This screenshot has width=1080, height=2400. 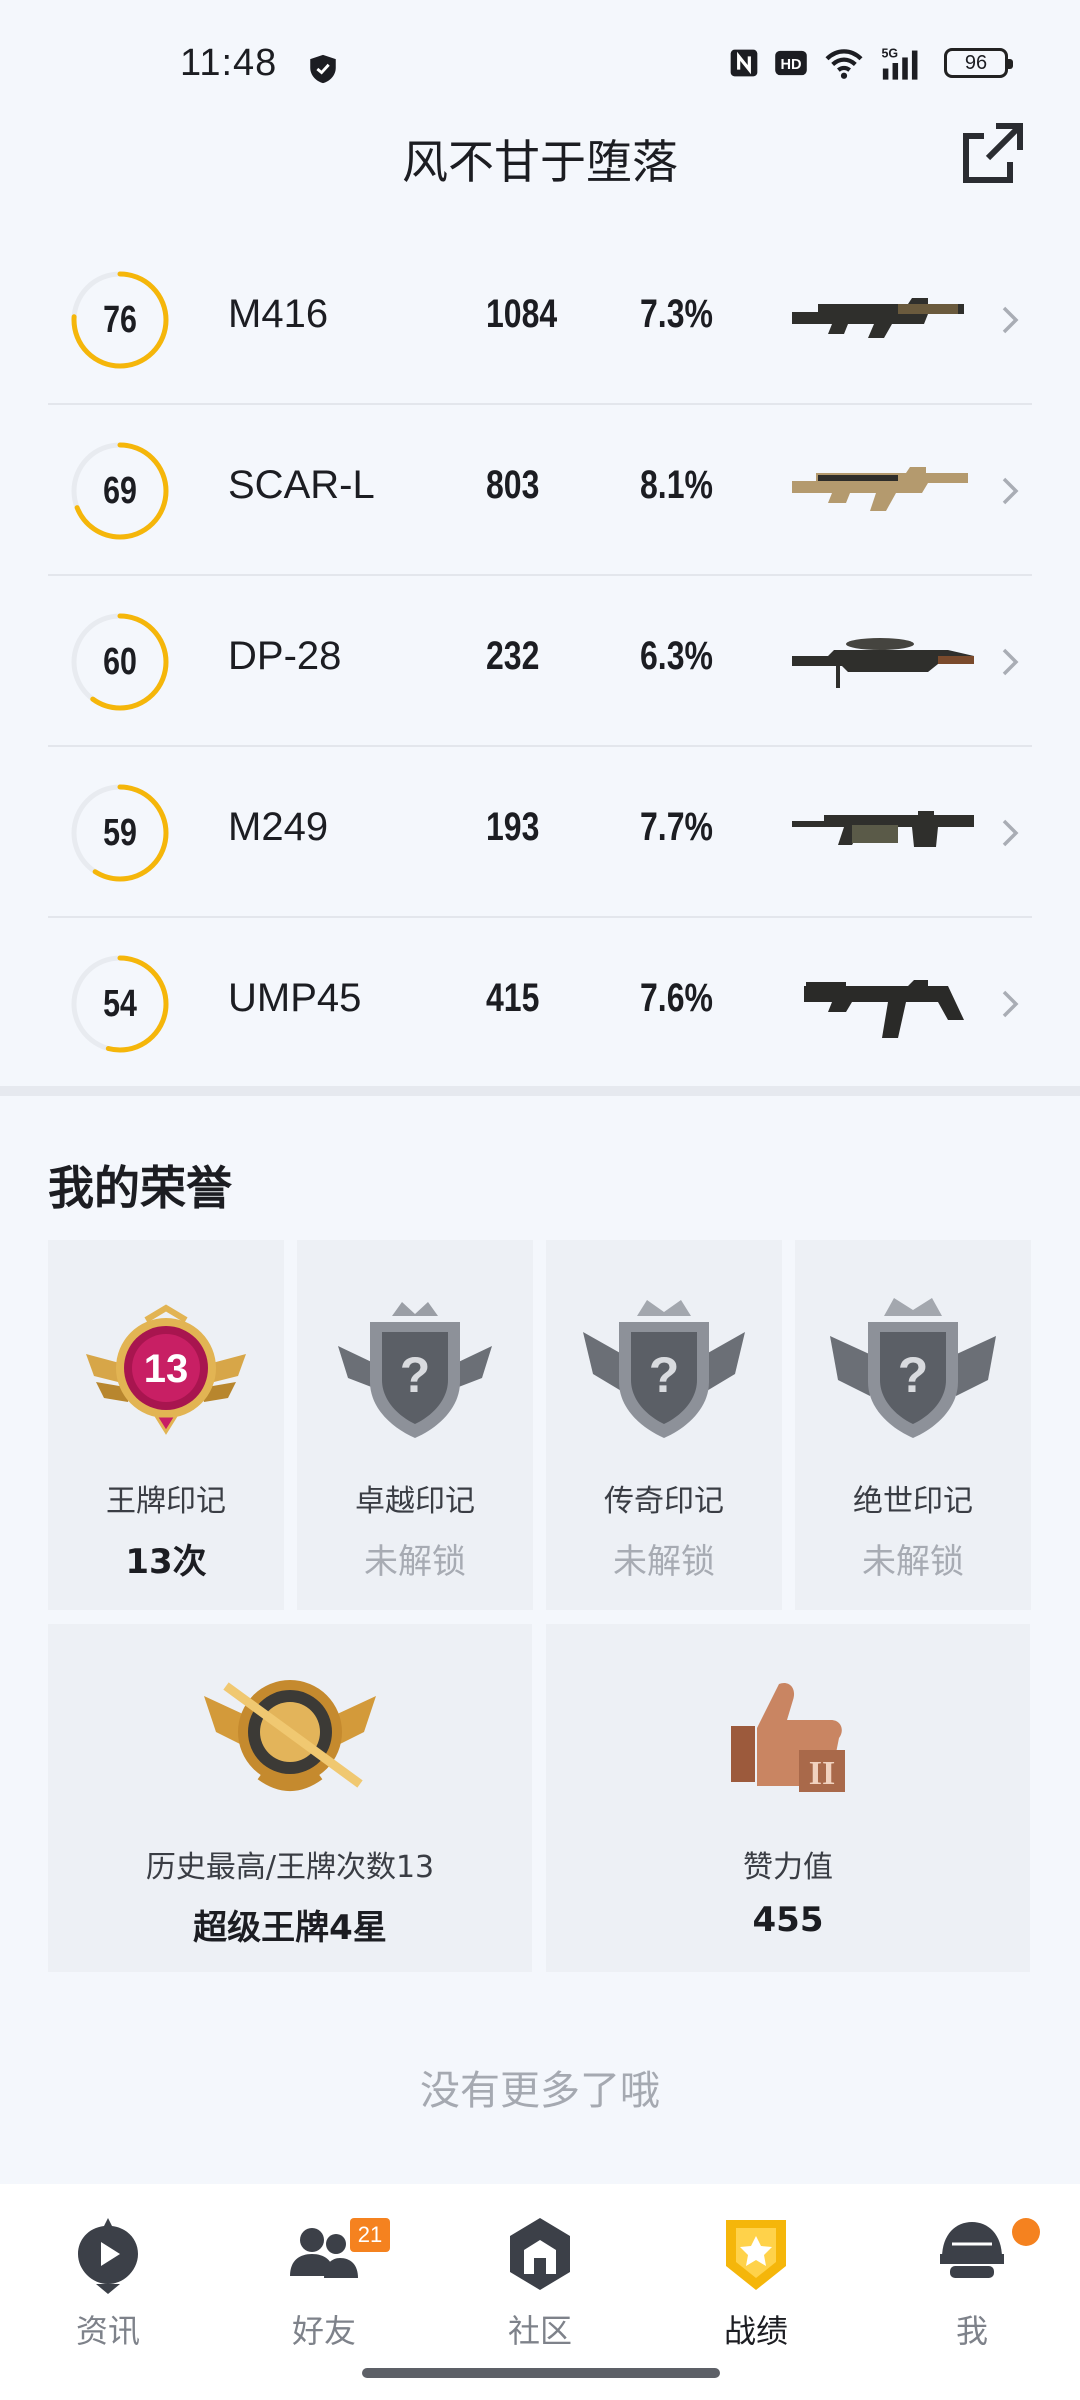 I want to click on honor-card-excellent: ? 卓越印记 未解锁, so click(x=415, y=1425).